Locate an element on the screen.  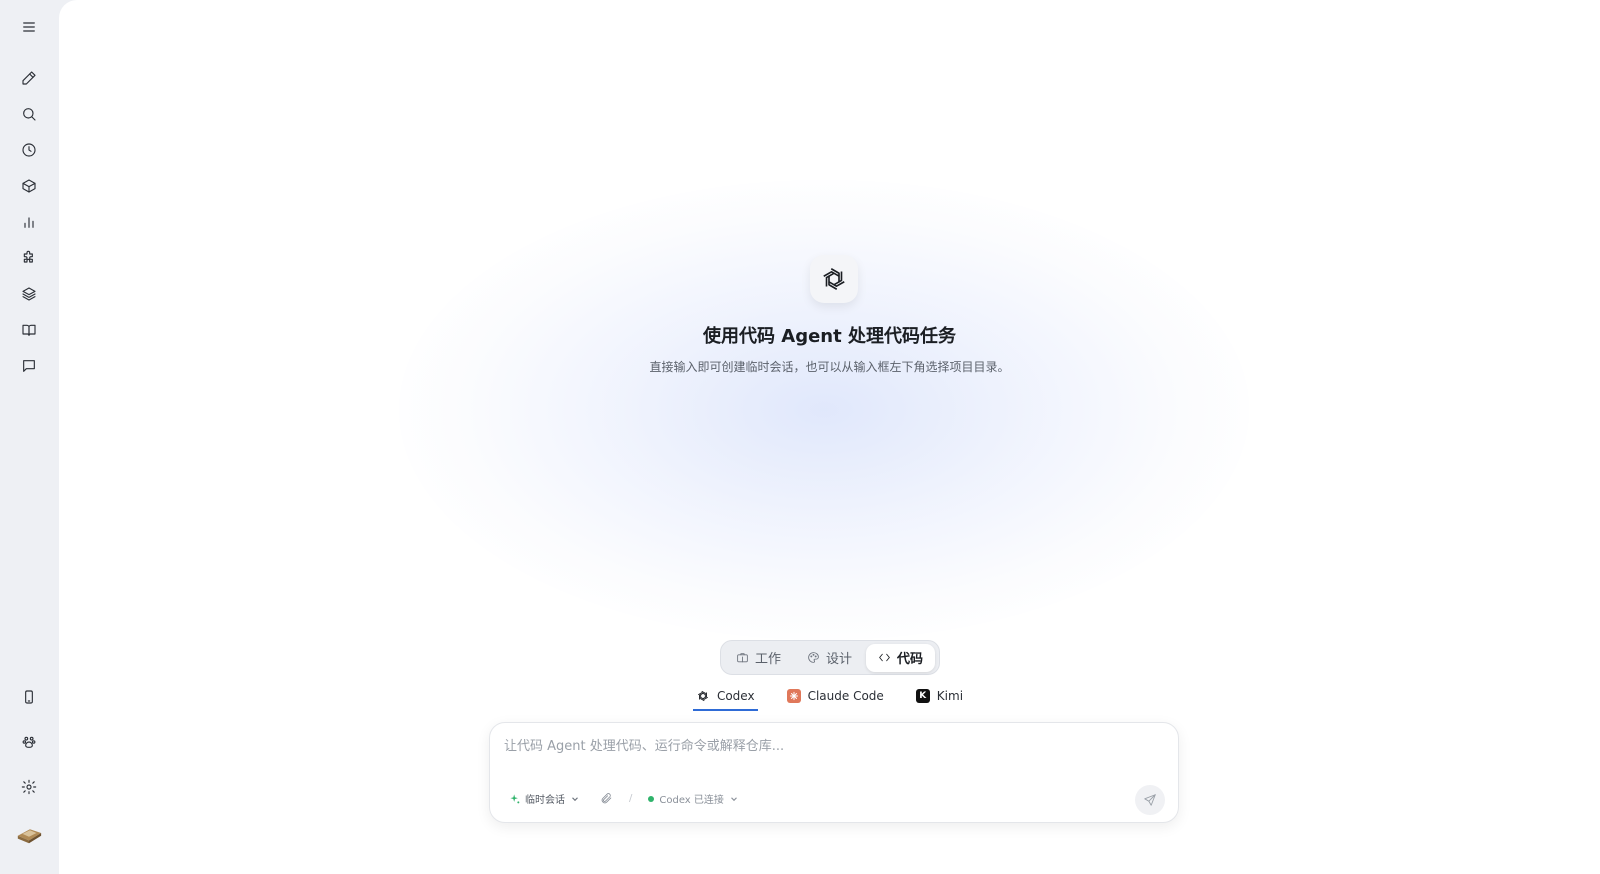
prompt-input is located at coordinates (824, 746).